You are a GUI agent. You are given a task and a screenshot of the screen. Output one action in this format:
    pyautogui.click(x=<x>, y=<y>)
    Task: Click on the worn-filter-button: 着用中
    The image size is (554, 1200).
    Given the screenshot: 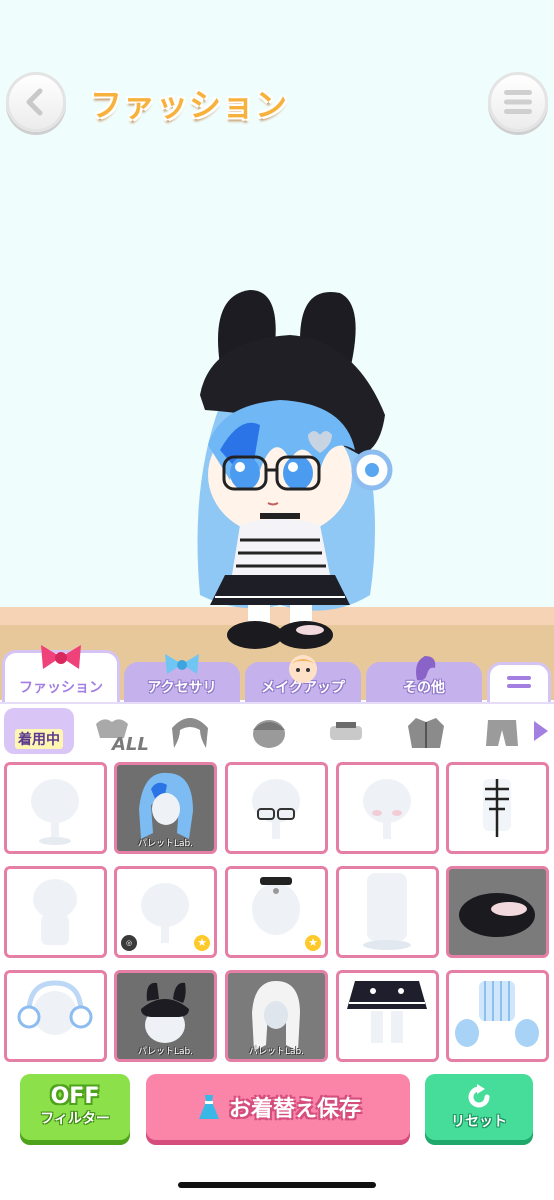 What is the action you would take?
    pyautogui.click(x=39, y=731)
    